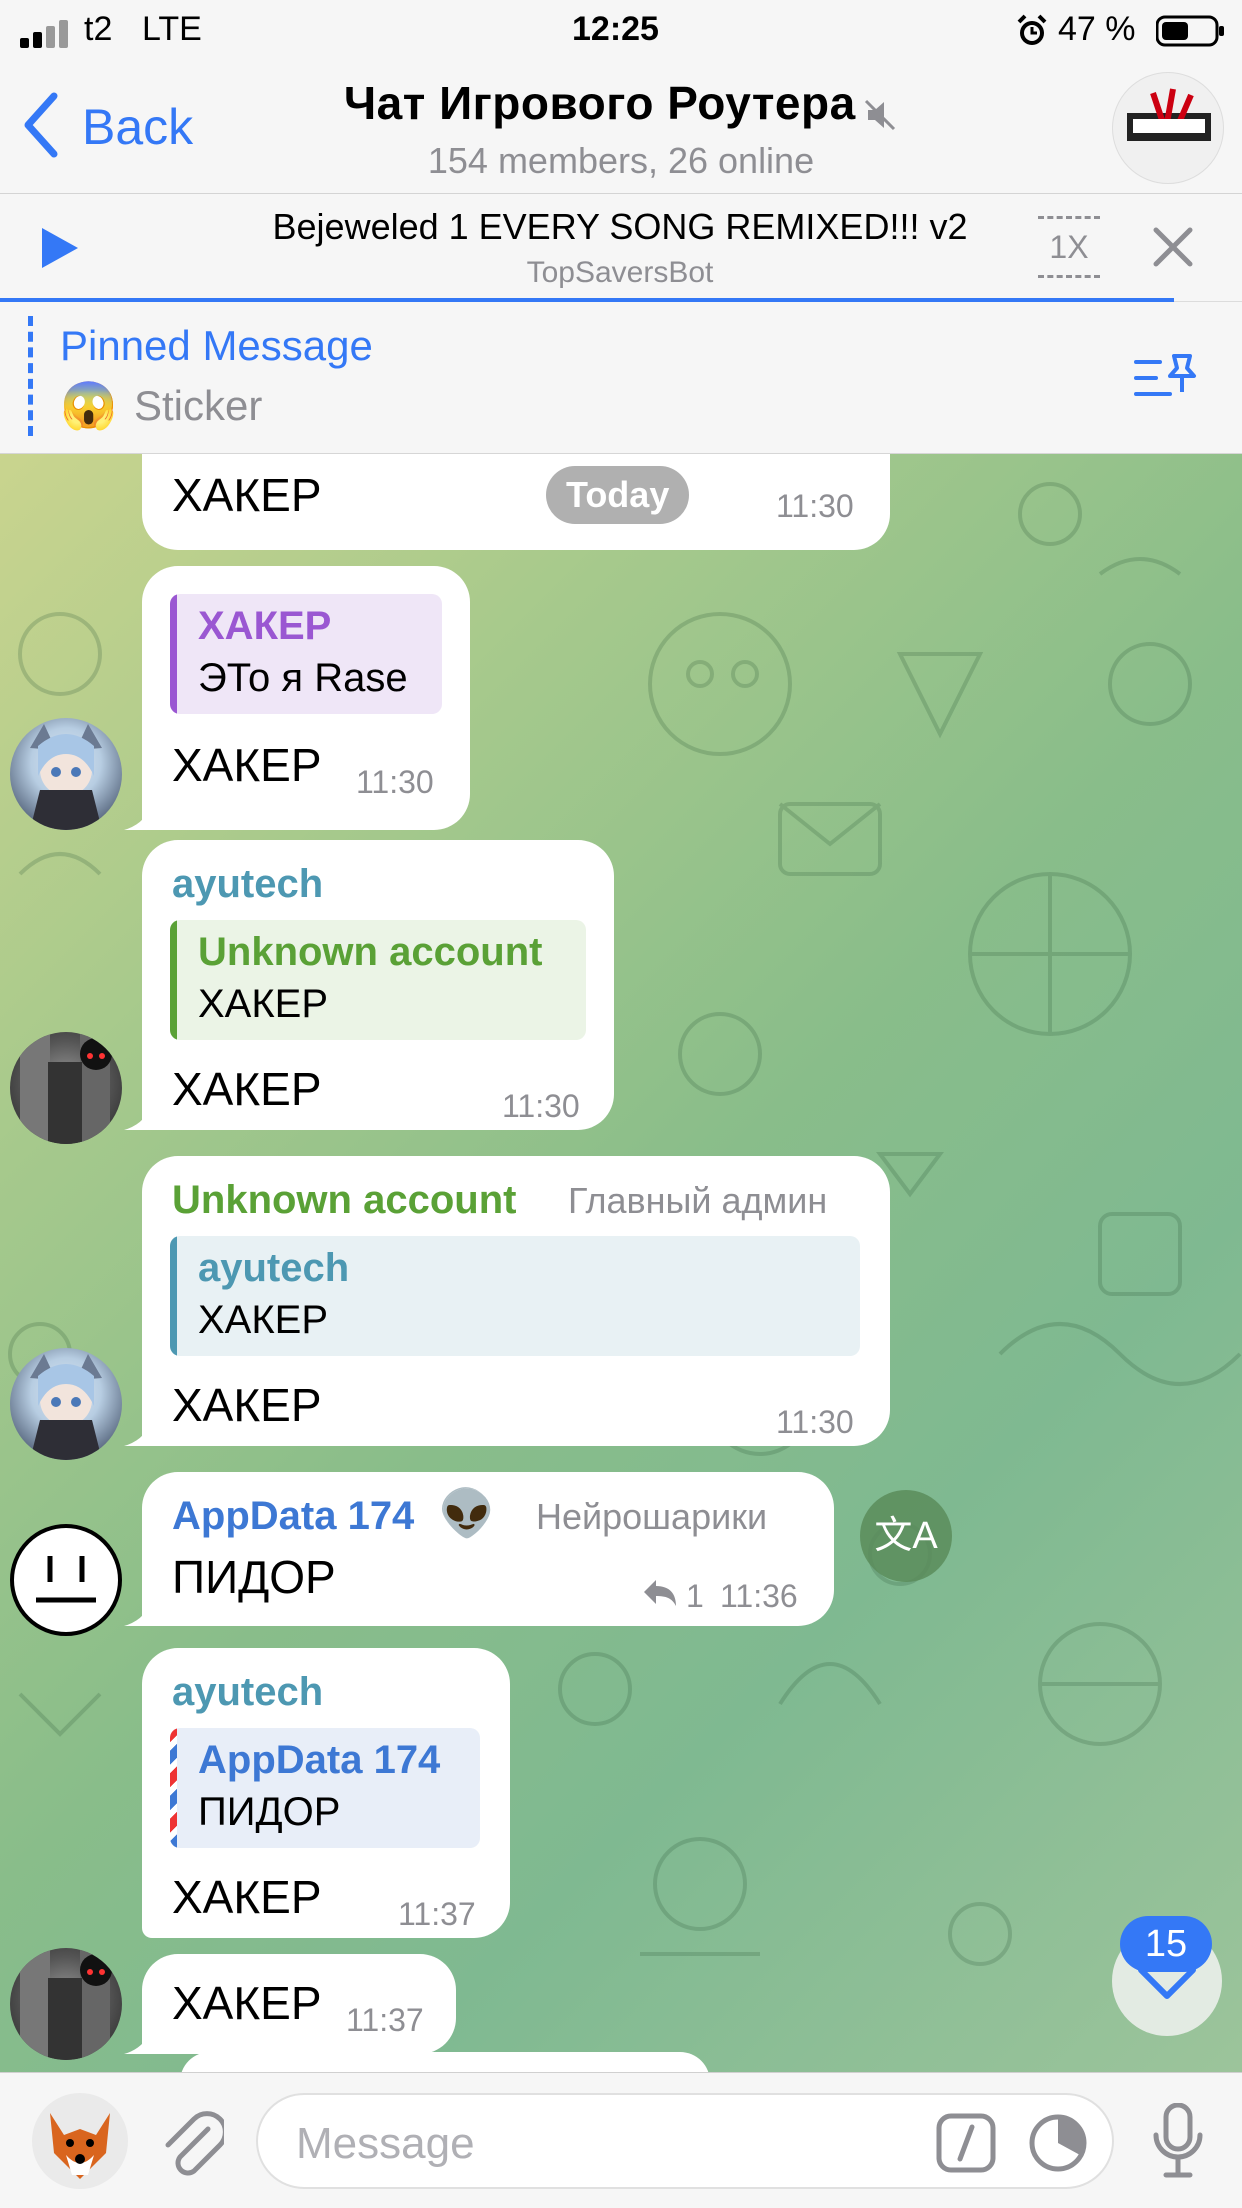 This screenshot has height=2208, width=1242. I want to click on member-tag: Нейрошарики, so click(652, 1516).